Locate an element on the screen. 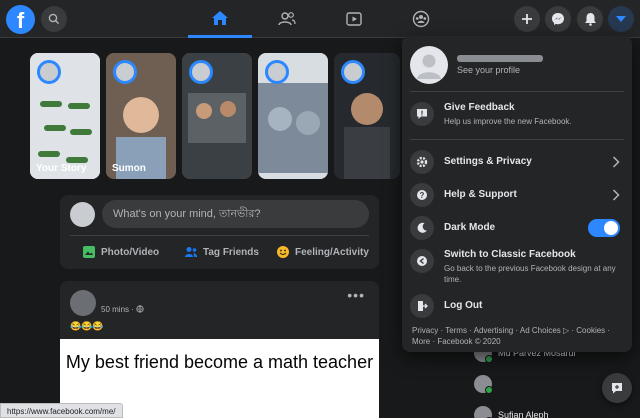 The height and width of the screenshot is (418, 640). new-message-button is located at coordinates (617, 388).